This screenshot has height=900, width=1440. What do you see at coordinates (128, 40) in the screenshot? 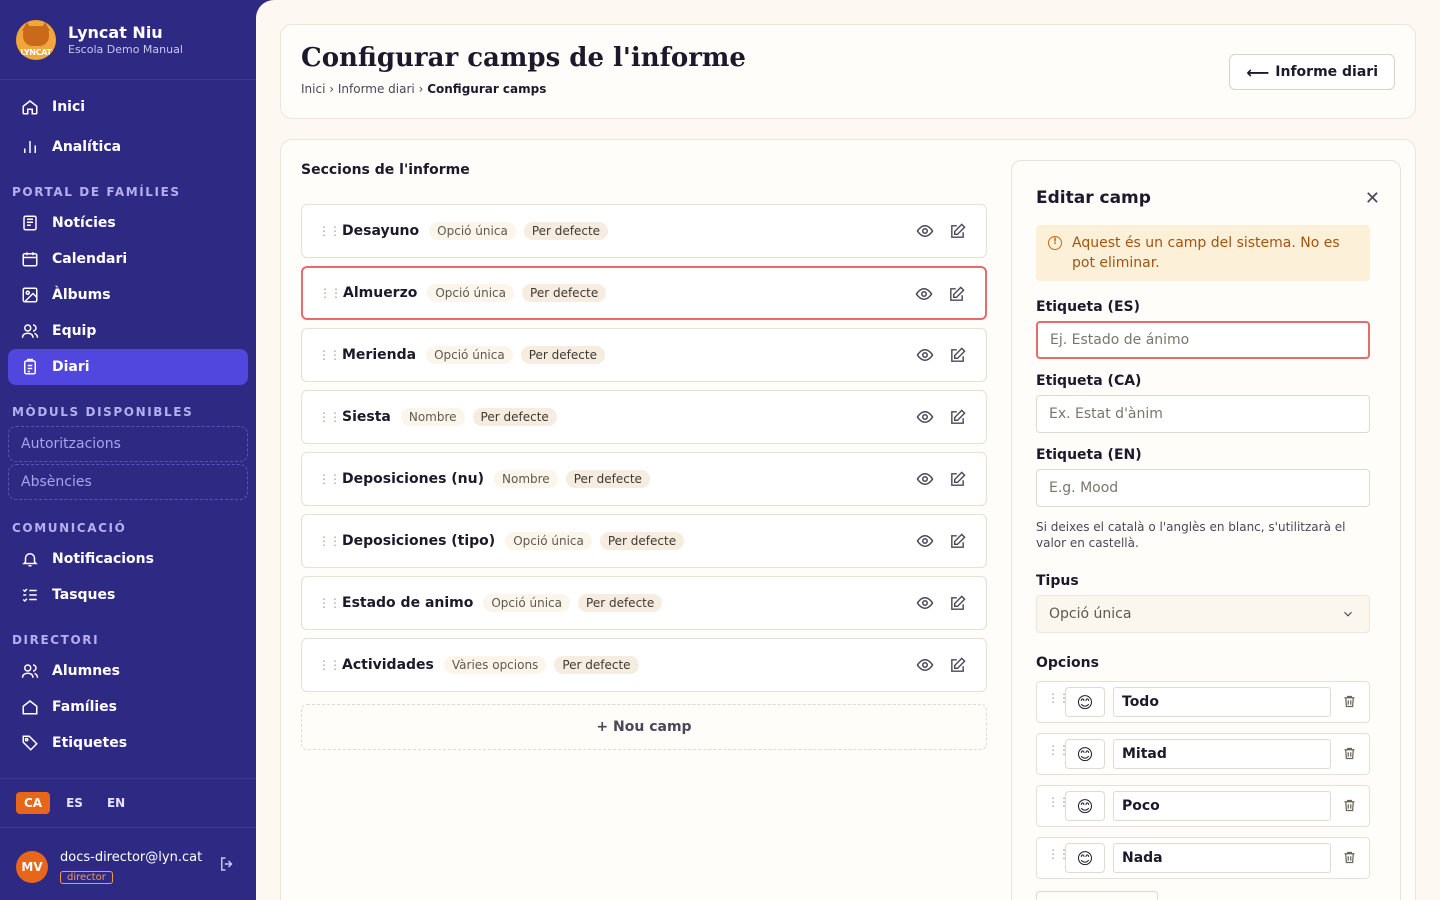
I see `brand: LYNCAT Lyncat Niu Escola Demo Manual` at bounding box center [128, 40].